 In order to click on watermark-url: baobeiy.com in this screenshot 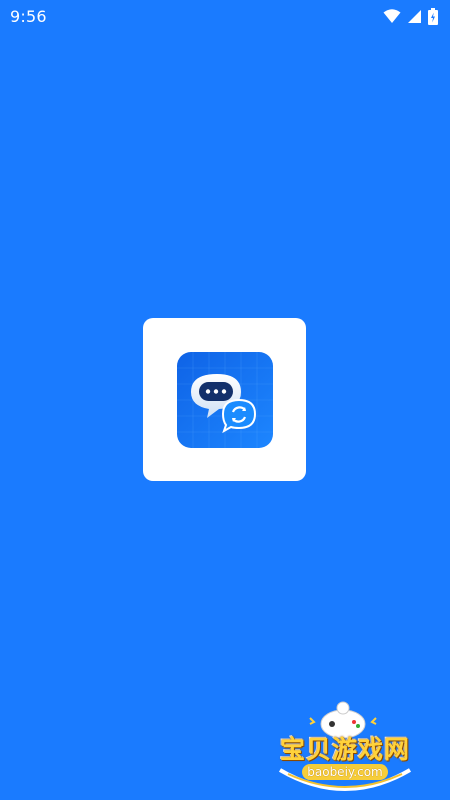, I will do `click(345, 772)`.